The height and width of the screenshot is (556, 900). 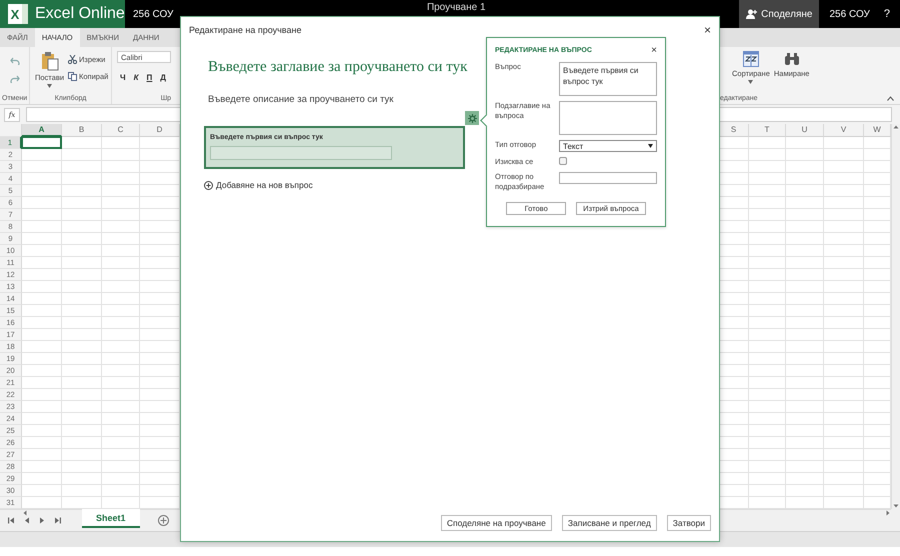 What do you see at coordinates (111, 518) in the screenshot?
I see `sheet-tab: Sheet1` at bounding box center [111, 518].